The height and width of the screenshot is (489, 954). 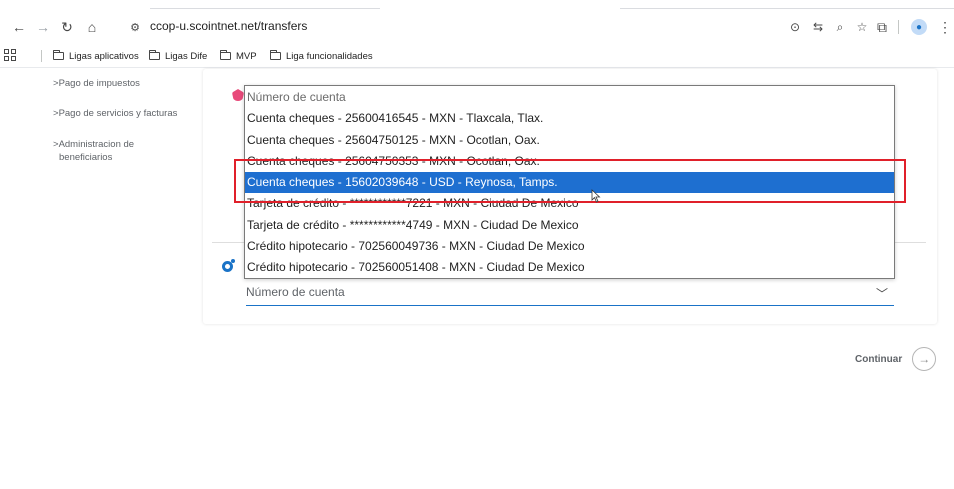 I want to click on chevron-down-icon: ﹀, so click(x=882, y=293).